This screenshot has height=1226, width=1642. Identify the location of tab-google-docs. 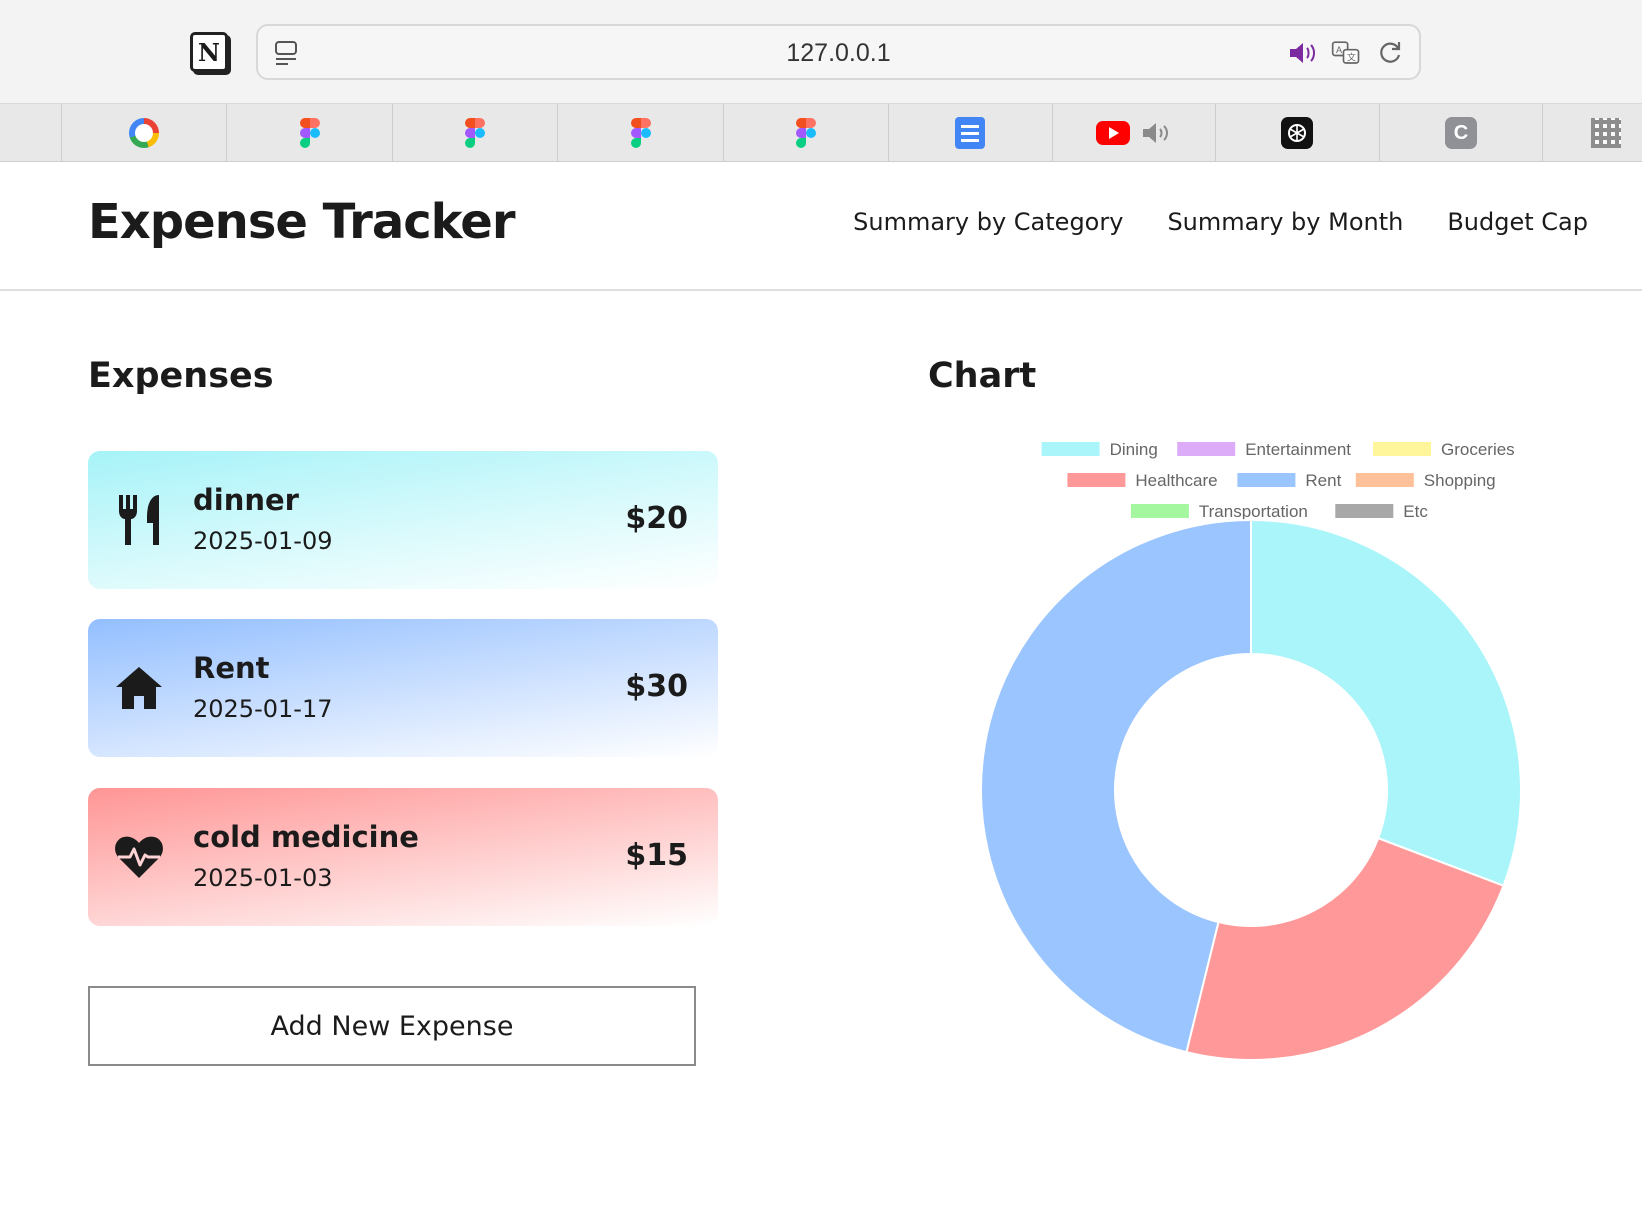
(969, 133).